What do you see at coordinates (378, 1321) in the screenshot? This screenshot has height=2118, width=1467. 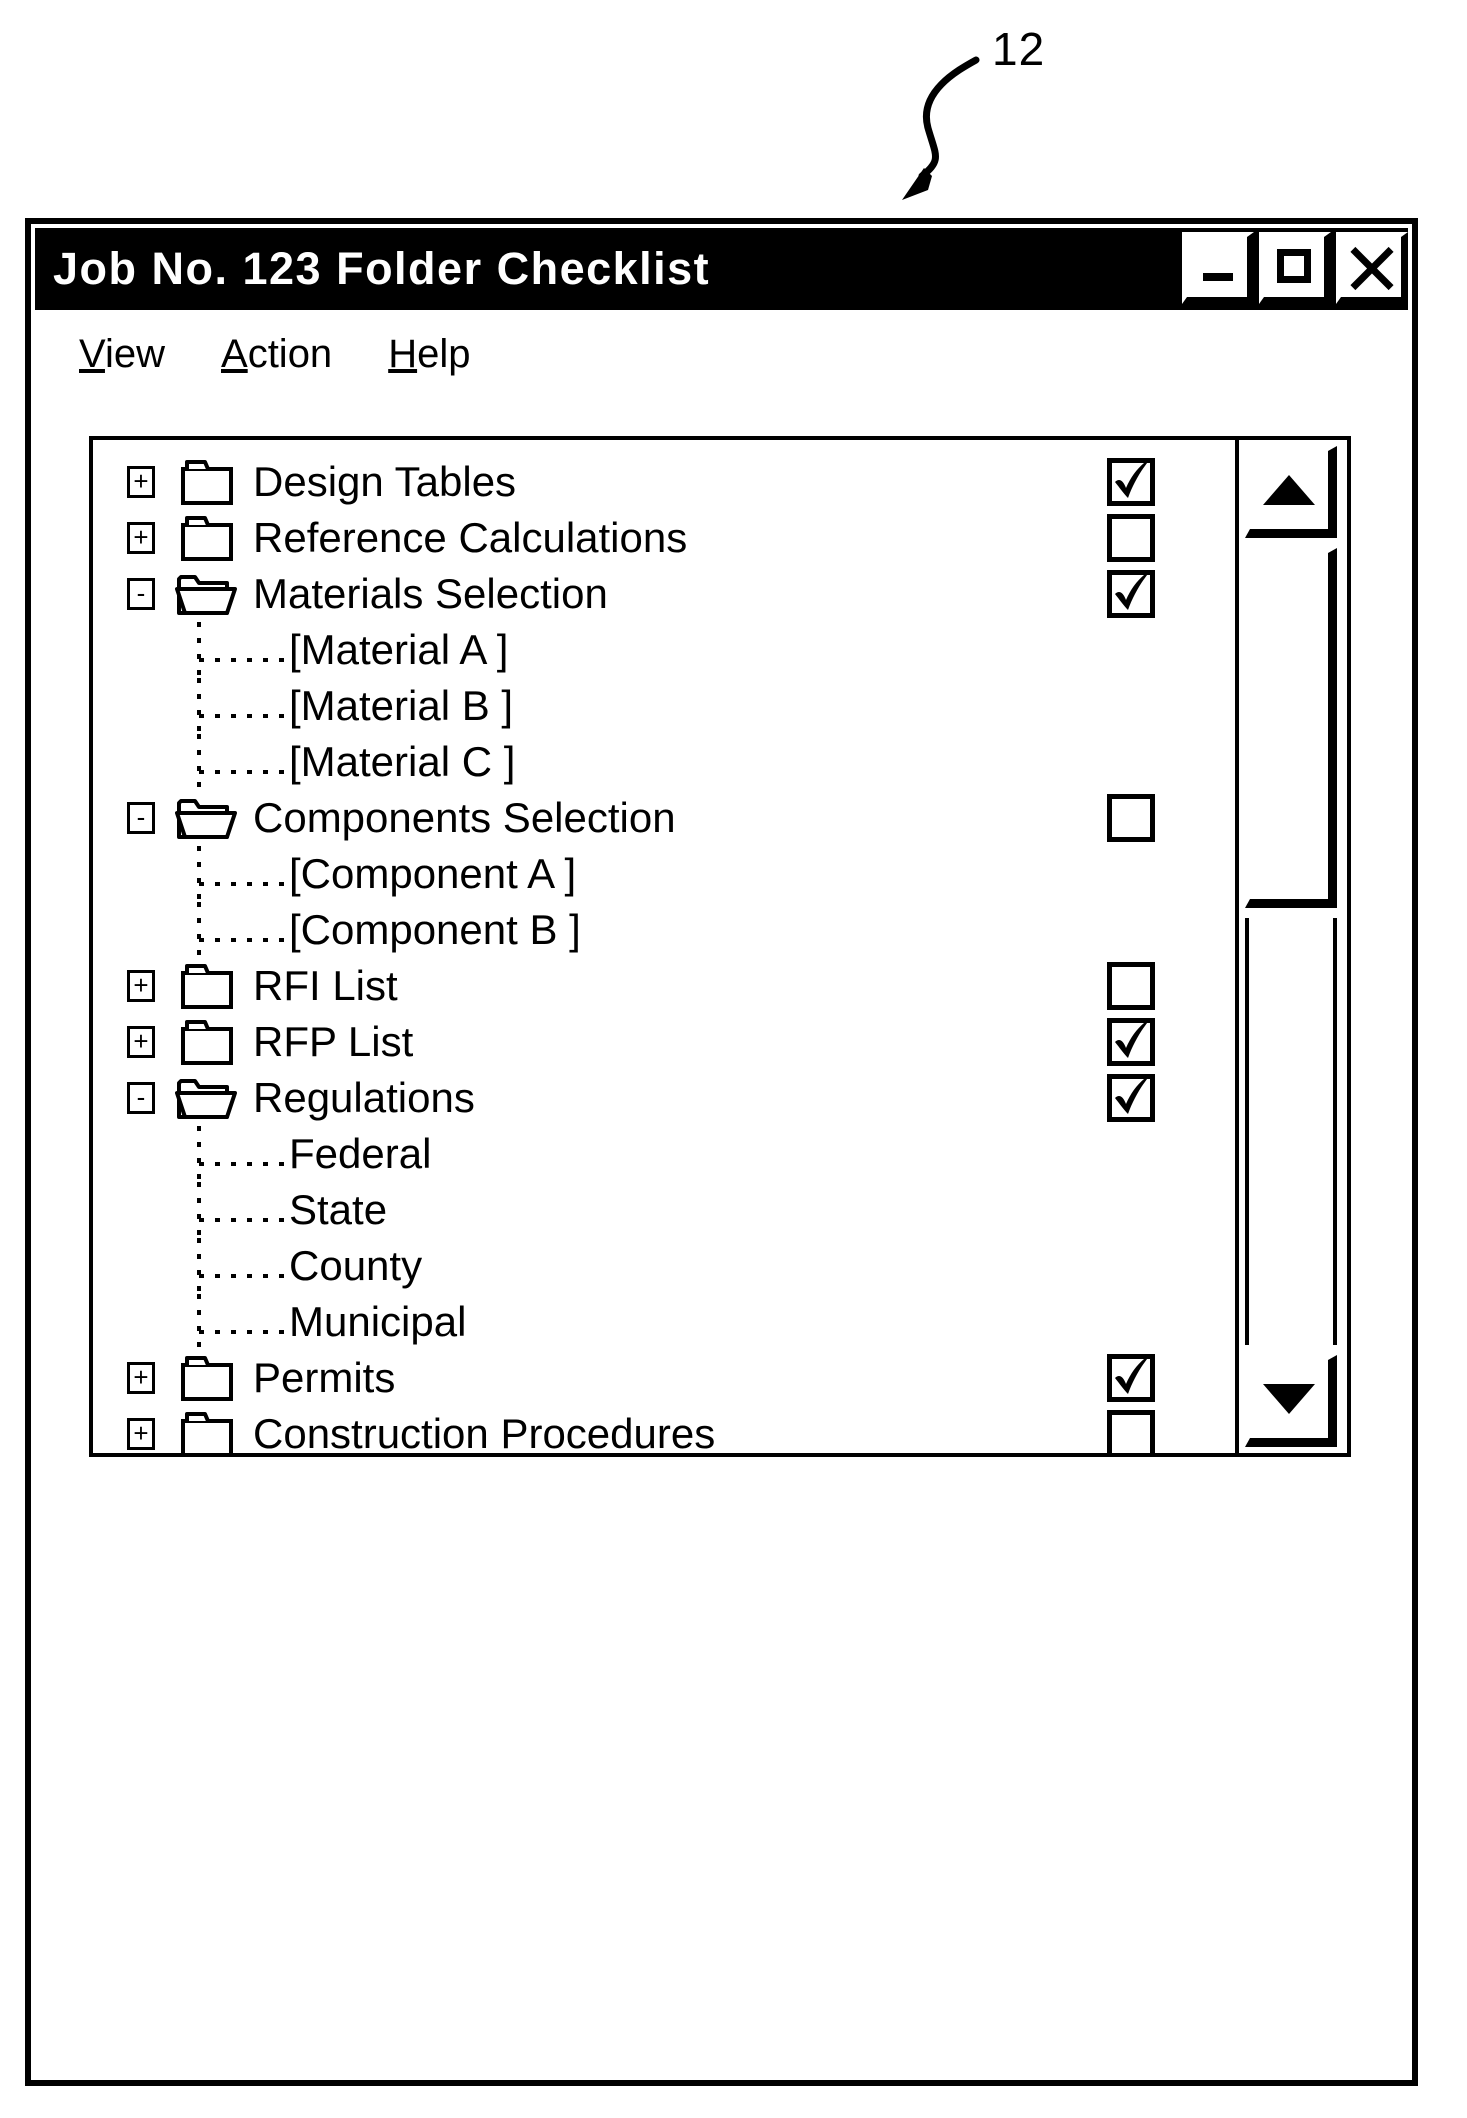 I see `tree-item-label: Municipal` at bounding box center [378, 1321].